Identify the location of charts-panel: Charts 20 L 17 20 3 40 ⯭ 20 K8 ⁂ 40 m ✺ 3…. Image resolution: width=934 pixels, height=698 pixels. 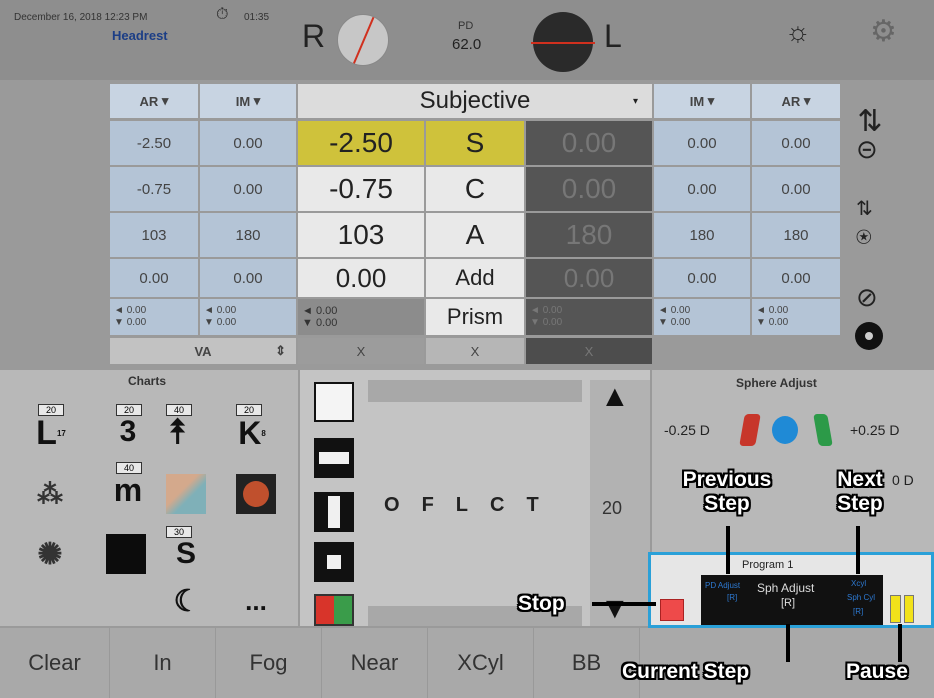
(149, 498).